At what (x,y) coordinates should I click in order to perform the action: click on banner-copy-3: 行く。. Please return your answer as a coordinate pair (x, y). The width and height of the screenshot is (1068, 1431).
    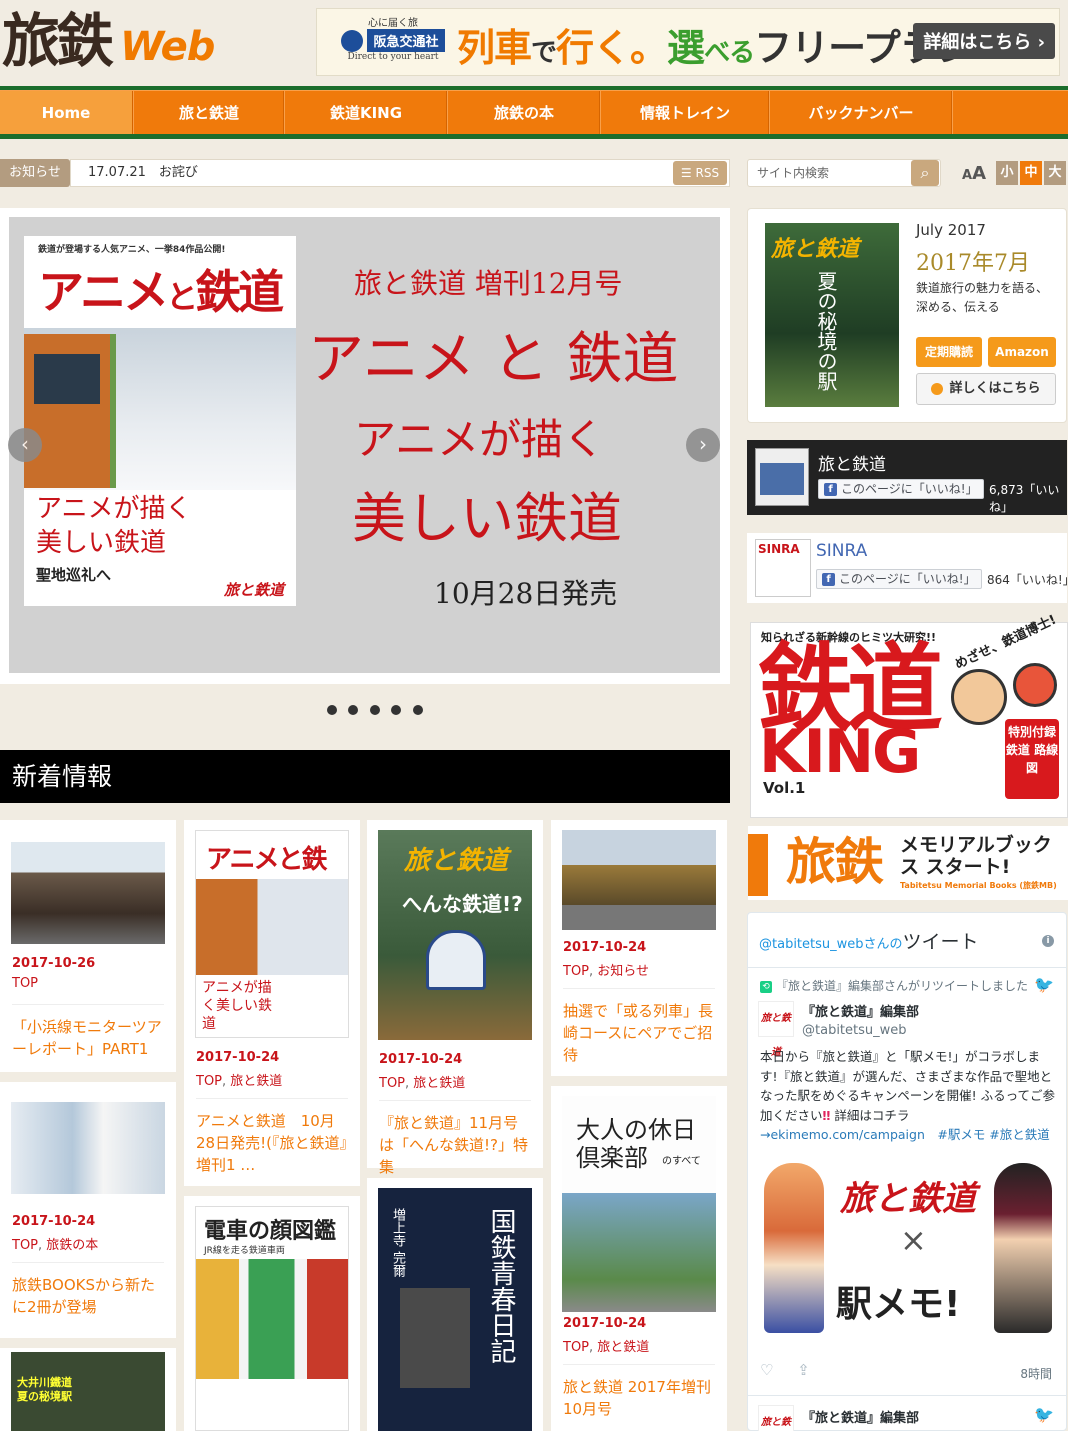
    Looking at the image, I should click on (612, 48).